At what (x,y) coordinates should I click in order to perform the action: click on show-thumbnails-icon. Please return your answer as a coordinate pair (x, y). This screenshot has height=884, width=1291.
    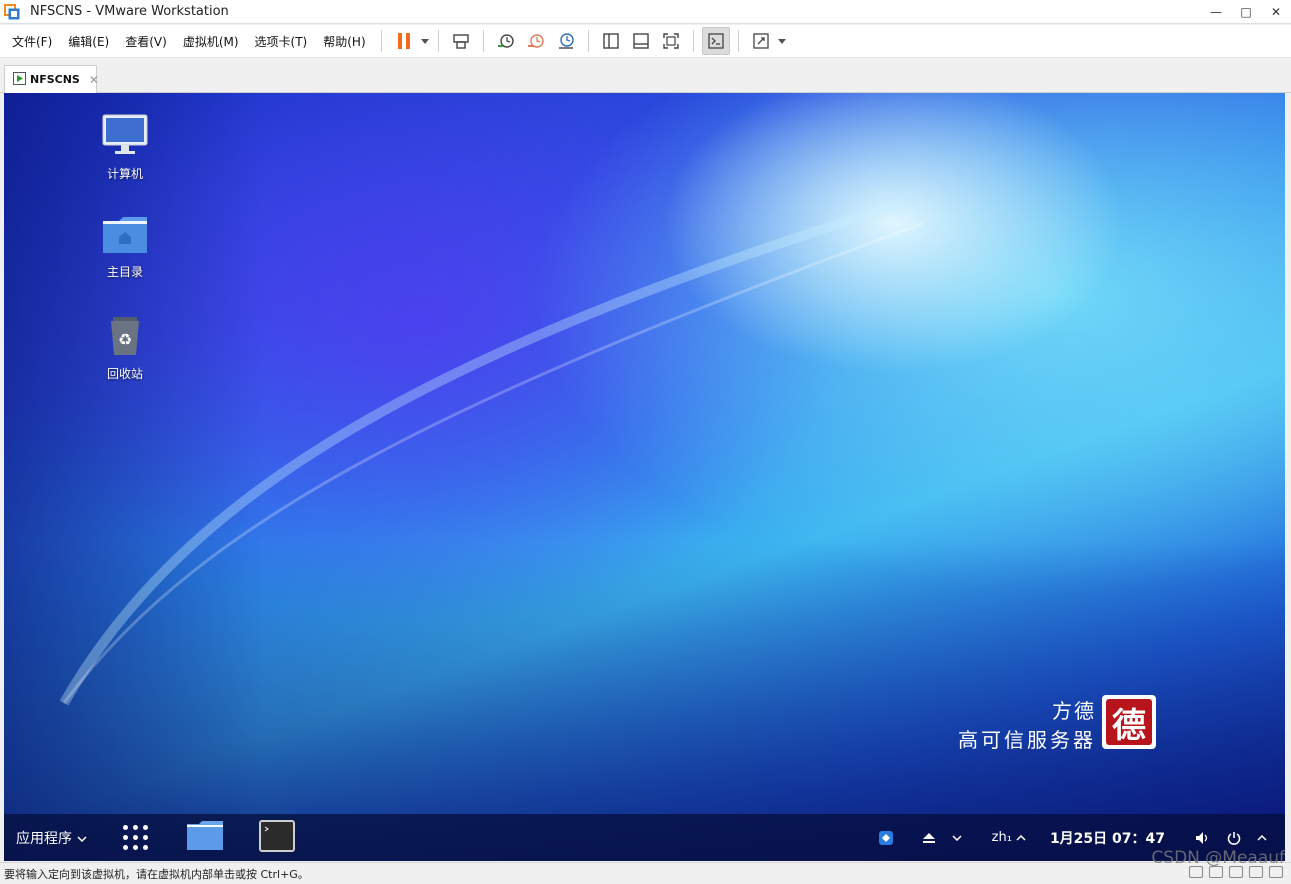
    Looking at the image, I should click on (641, 41).